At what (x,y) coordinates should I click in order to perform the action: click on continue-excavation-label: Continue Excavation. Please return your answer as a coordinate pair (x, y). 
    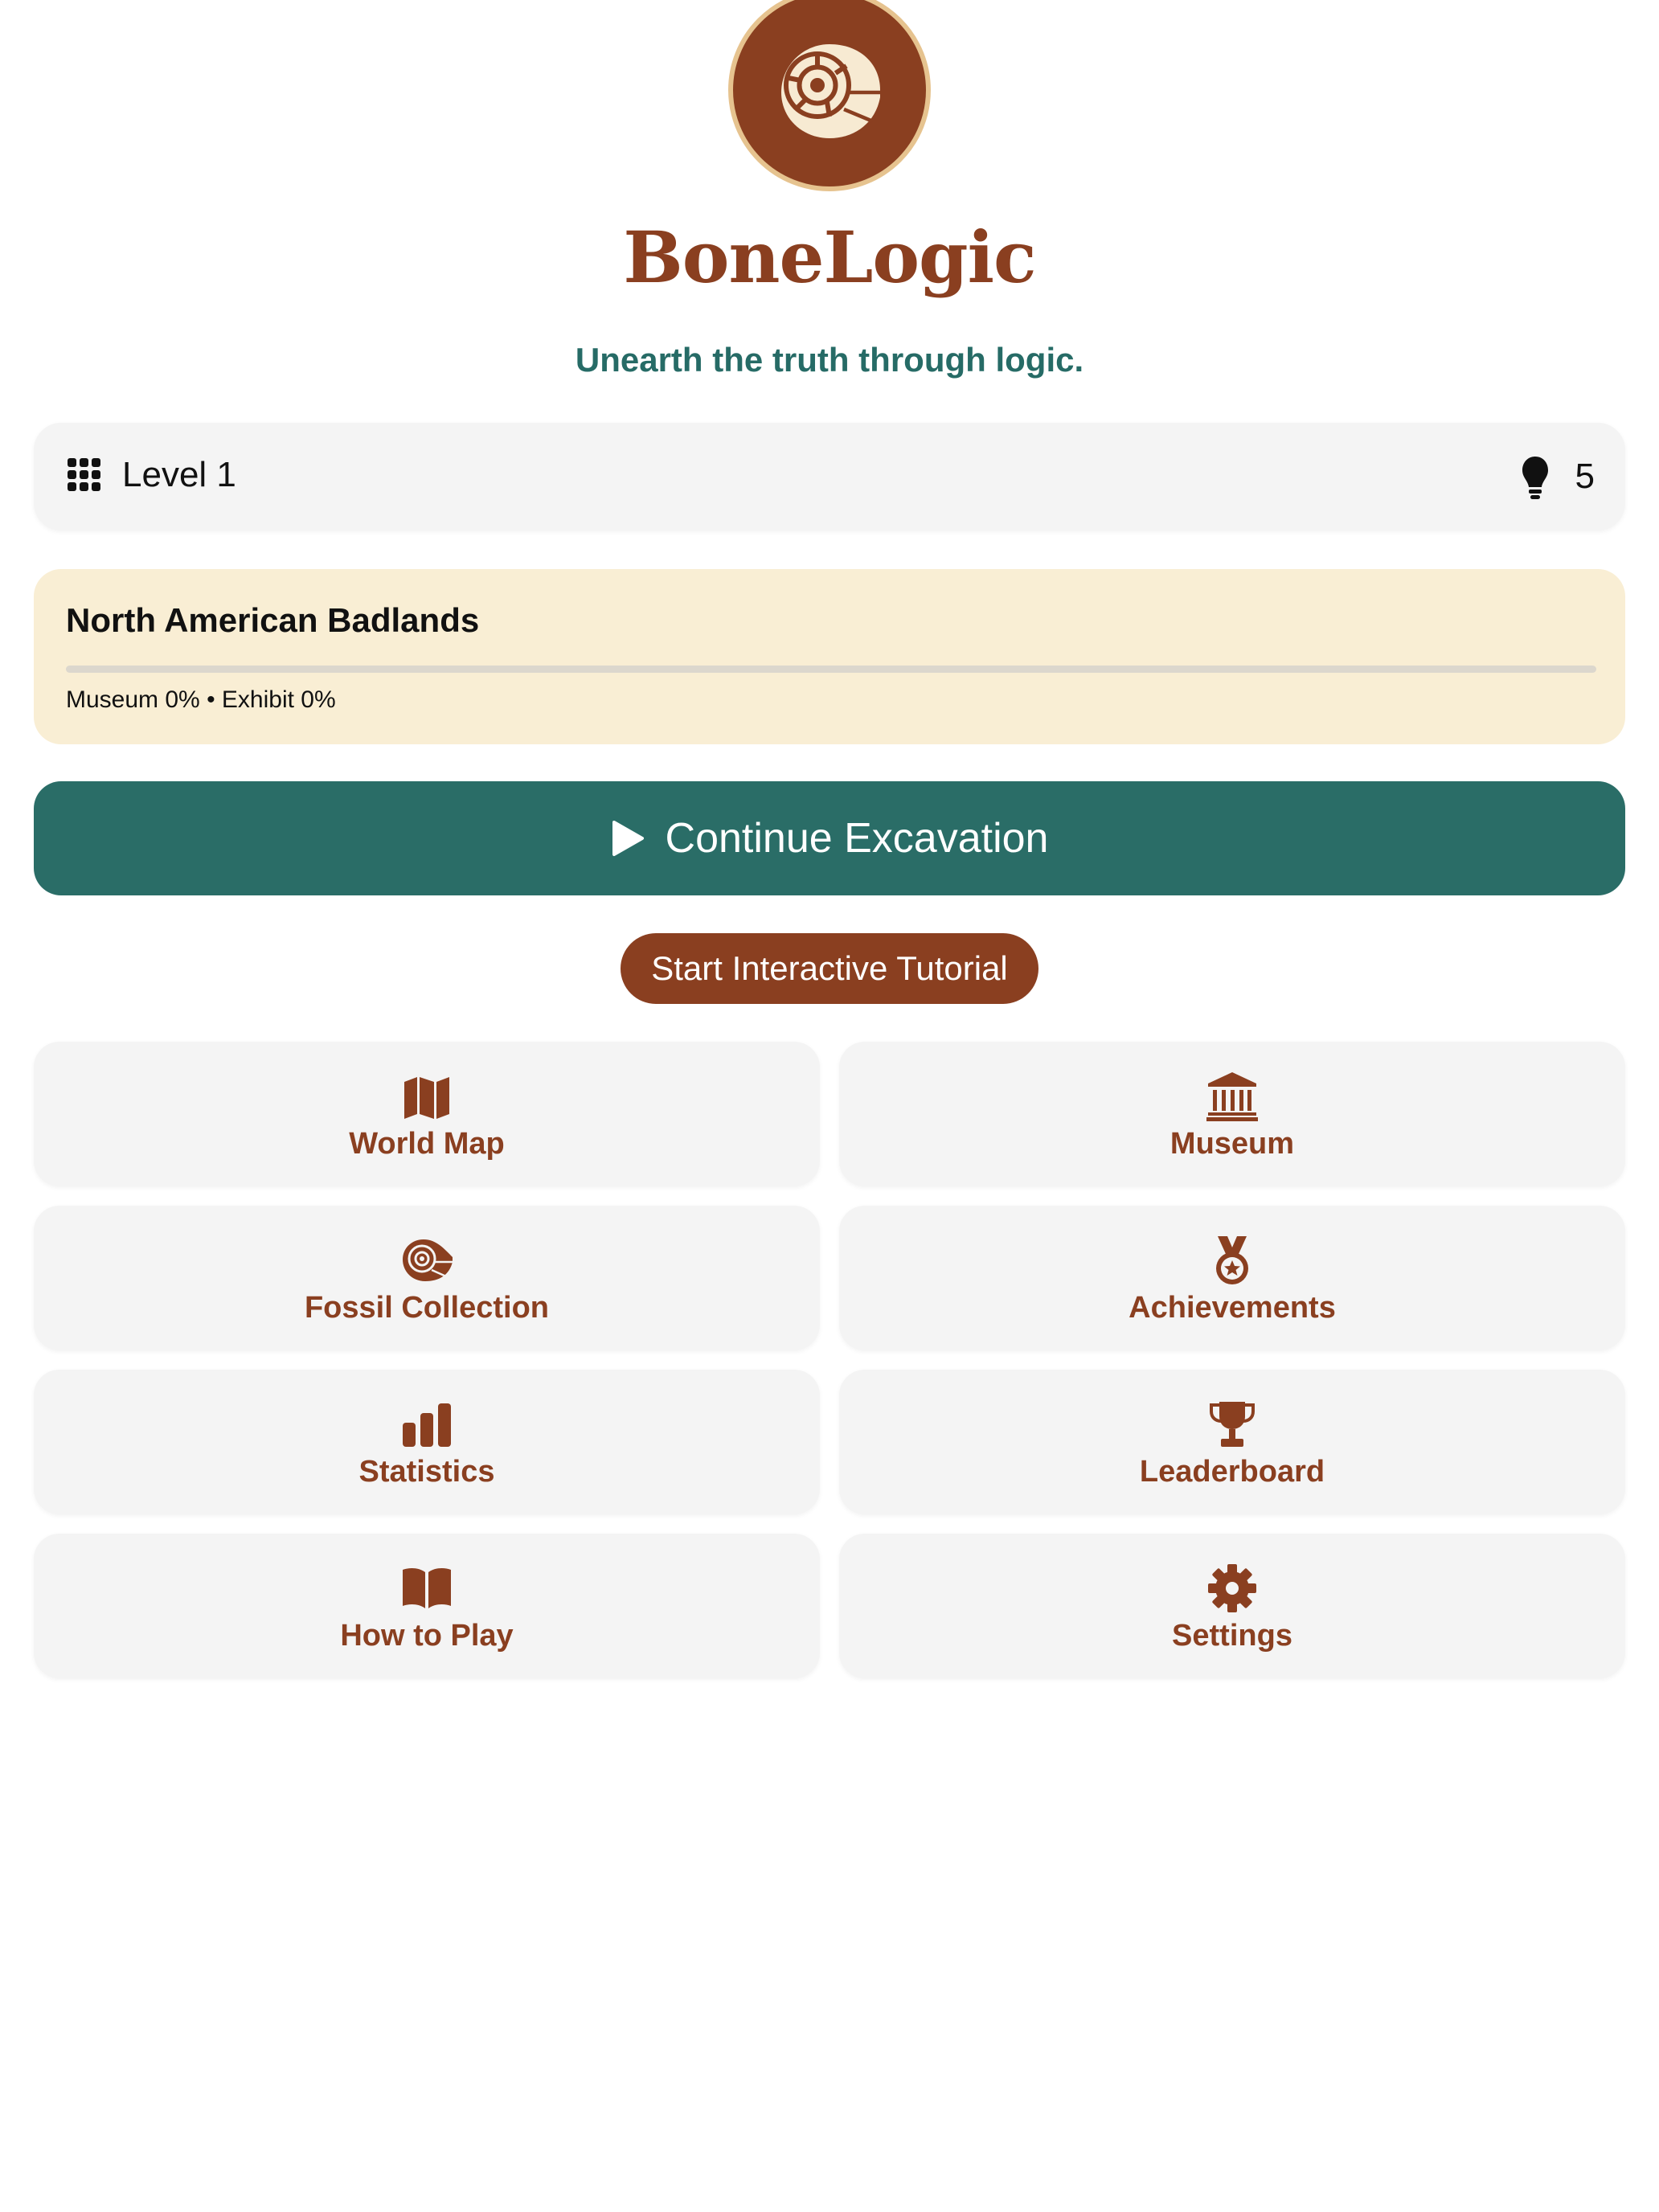
    Looking at the image, I should click on (857, 839).